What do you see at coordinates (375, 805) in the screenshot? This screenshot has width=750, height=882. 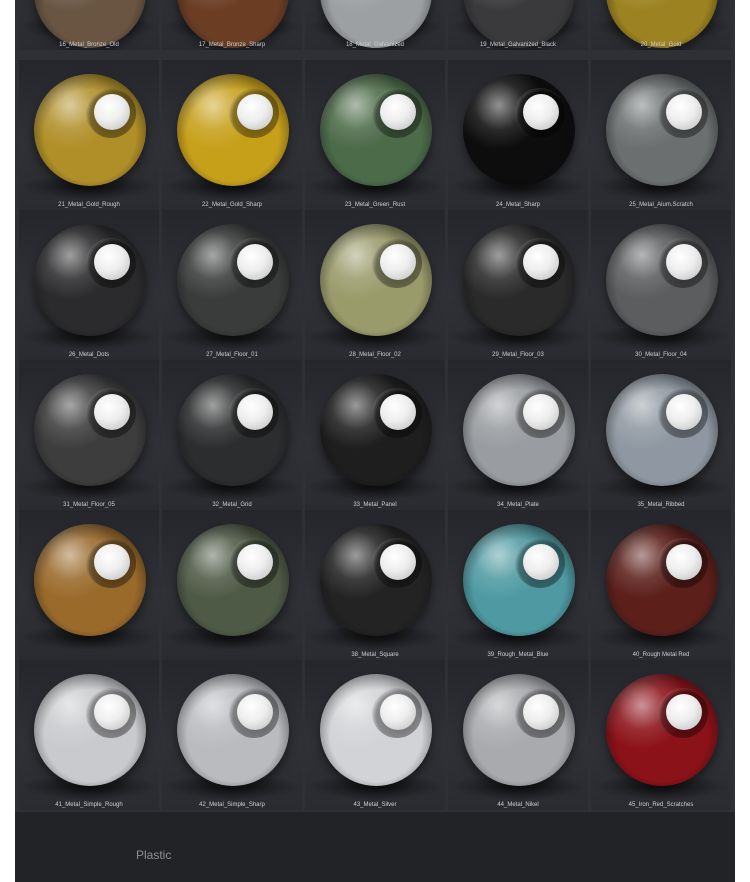 I see `material-label: 43_Metal_Silver` at bounding box center [375, 805].